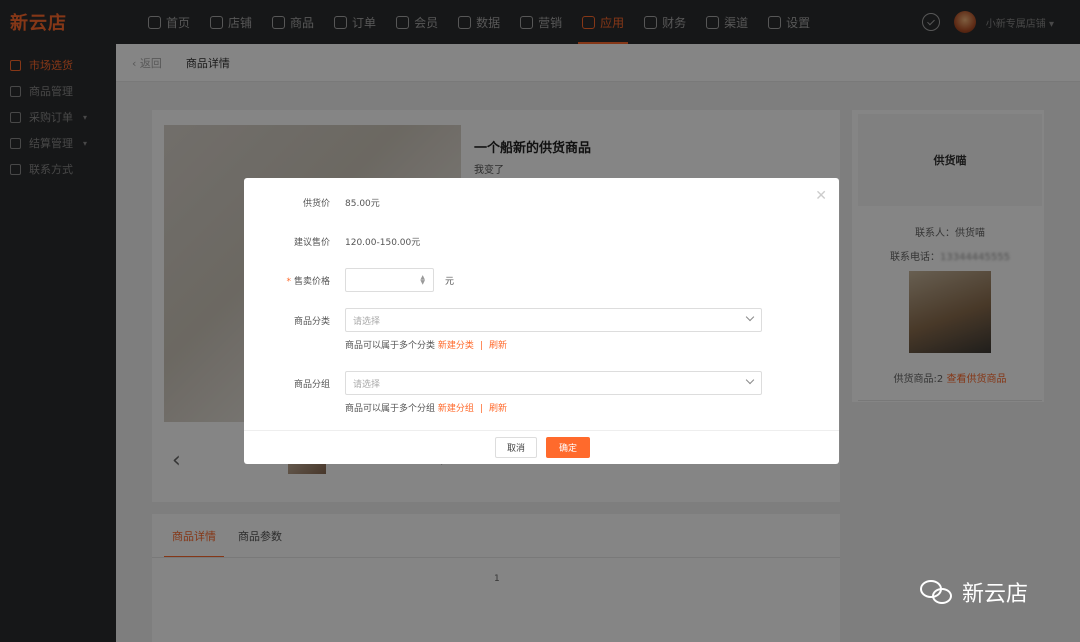 The image size is (1080, 642). What do you see at coordinates (541, 280) in the screenshot?
I see `sale-price-row: * 售卖价格 ▲ ▼ 元` at bounding box center [541, 280].